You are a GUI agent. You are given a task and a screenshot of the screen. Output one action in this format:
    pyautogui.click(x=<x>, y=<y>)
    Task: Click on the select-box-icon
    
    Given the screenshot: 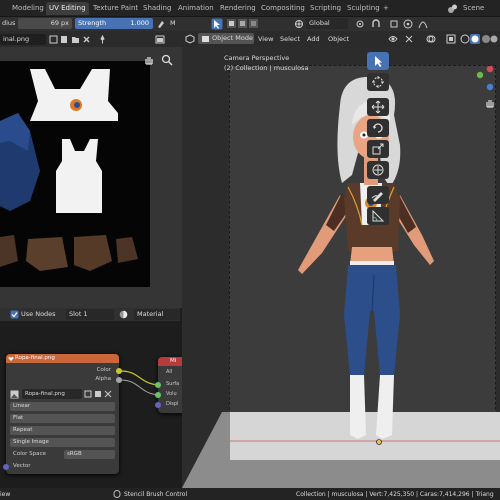 What is the action you would take?
    pyautogui.click(x=217, y=24)
    